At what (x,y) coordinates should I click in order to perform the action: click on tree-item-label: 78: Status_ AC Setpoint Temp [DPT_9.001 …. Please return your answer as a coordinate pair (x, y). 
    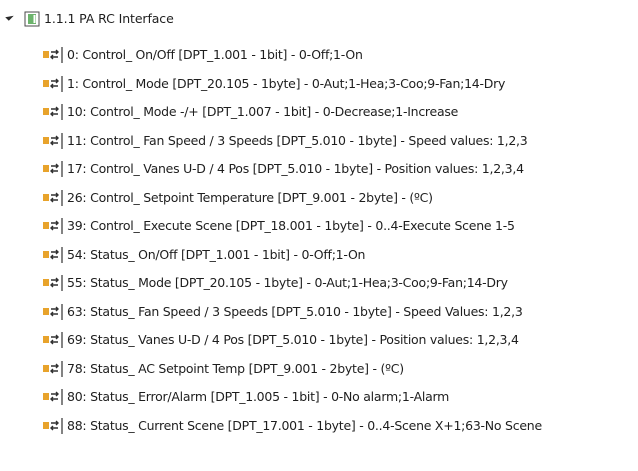
    Looking at the image, I should click on (235, 368).